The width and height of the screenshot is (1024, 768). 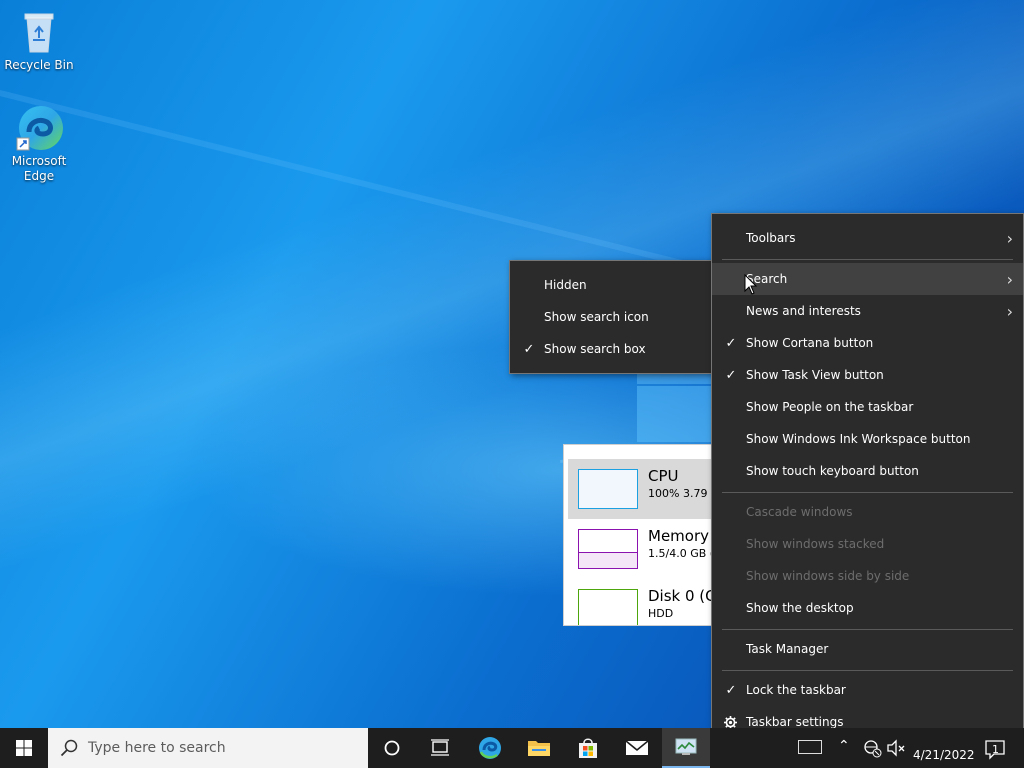 I want to click on menu-item-show-touch-keyboard: Show touch keyboard button, so click(x=867, y=471).